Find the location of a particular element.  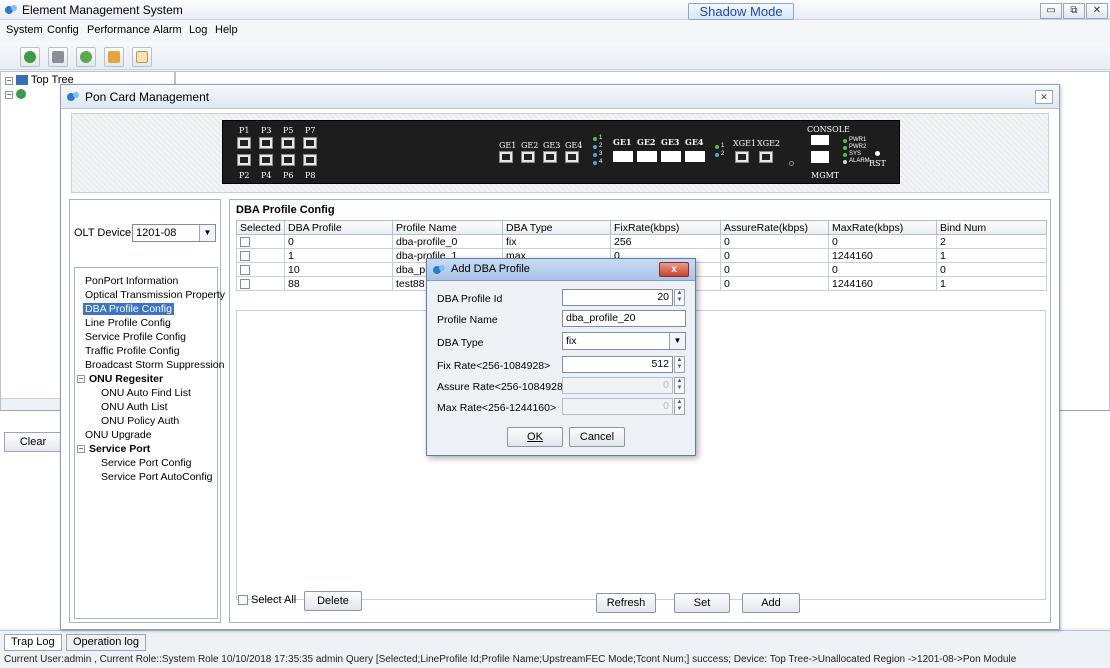

column-header: Profile Name is located at coordinates (447, 227).